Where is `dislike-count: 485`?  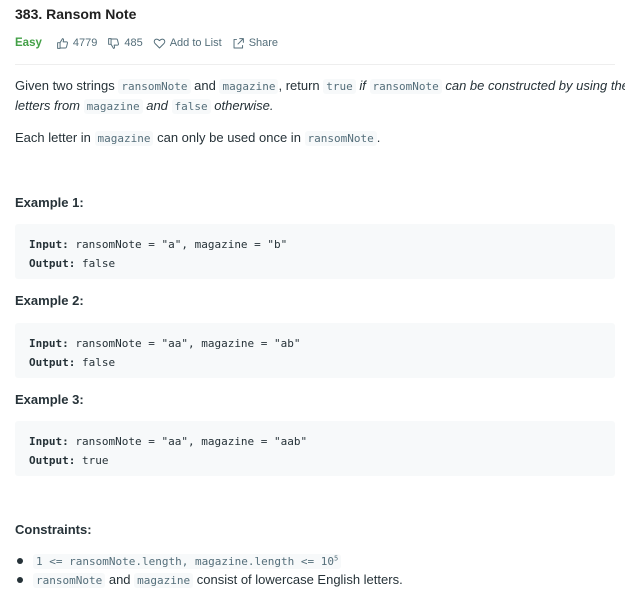
dislike-count: 485 is located at coordinates (133, 43).